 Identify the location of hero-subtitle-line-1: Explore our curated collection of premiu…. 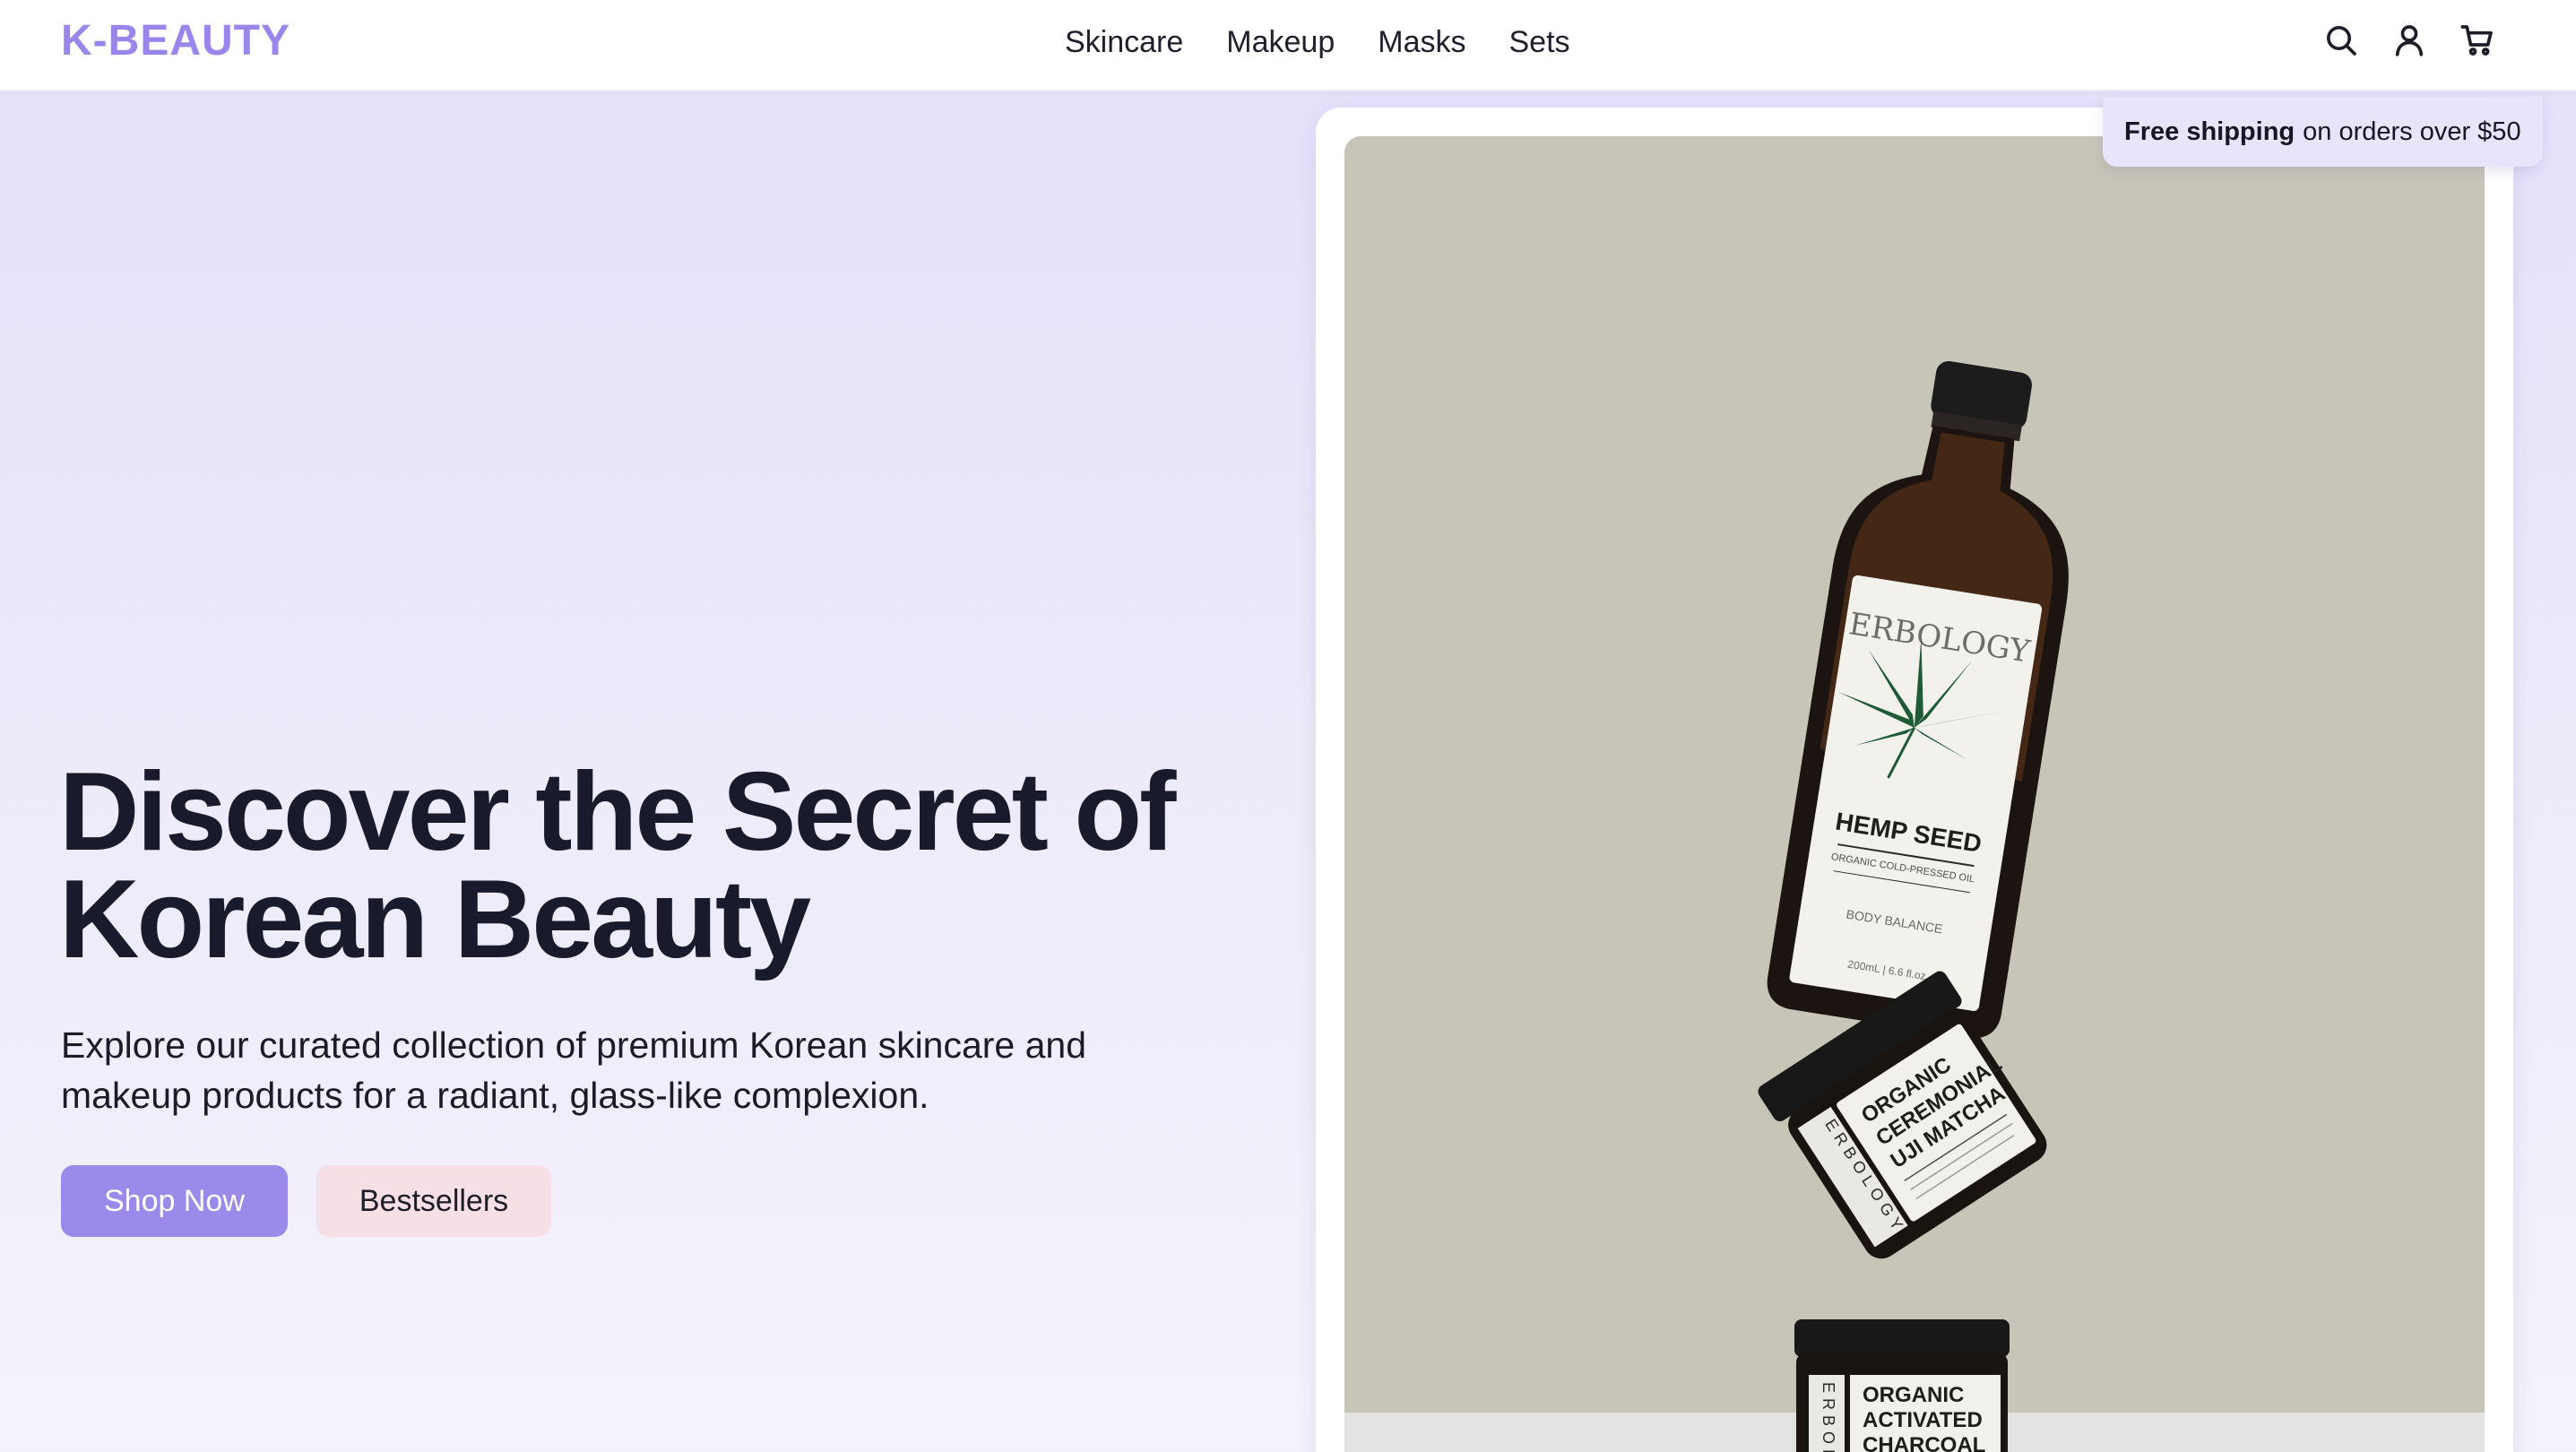
(574, 1045).